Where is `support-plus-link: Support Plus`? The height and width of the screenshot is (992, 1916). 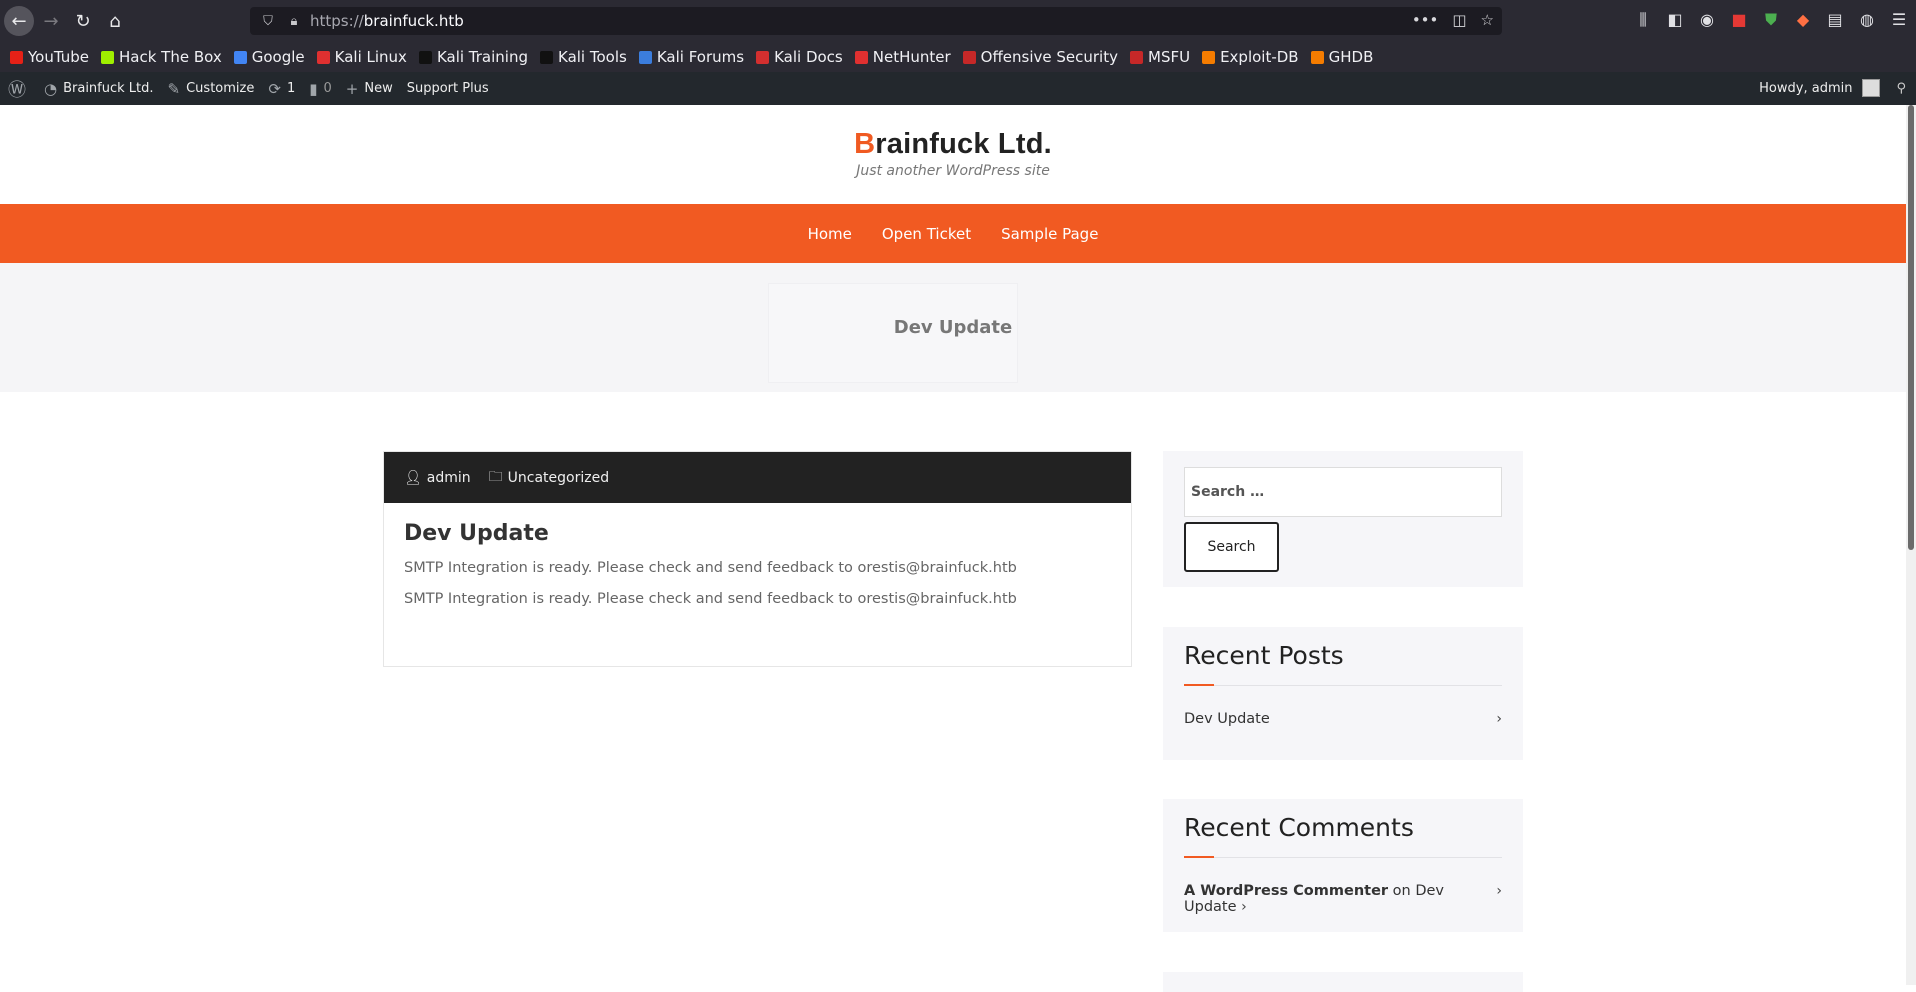
support-plus-link: Support Plus is located at coordinates (448, 88).